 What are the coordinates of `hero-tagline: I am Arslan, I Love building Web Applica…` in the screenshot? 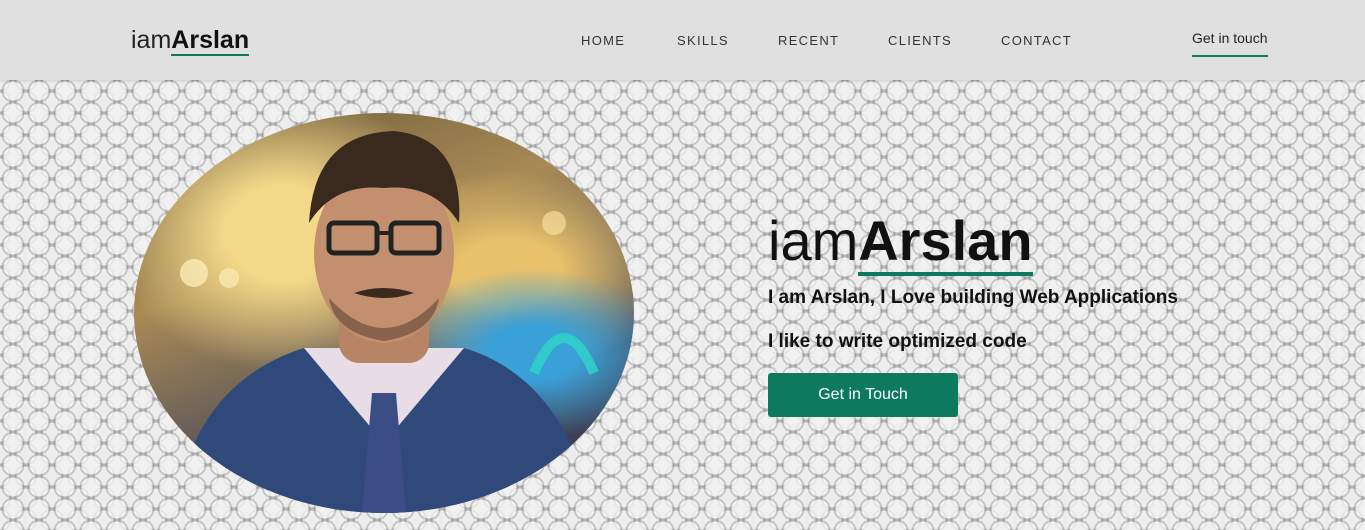 It's located at (973, 297).